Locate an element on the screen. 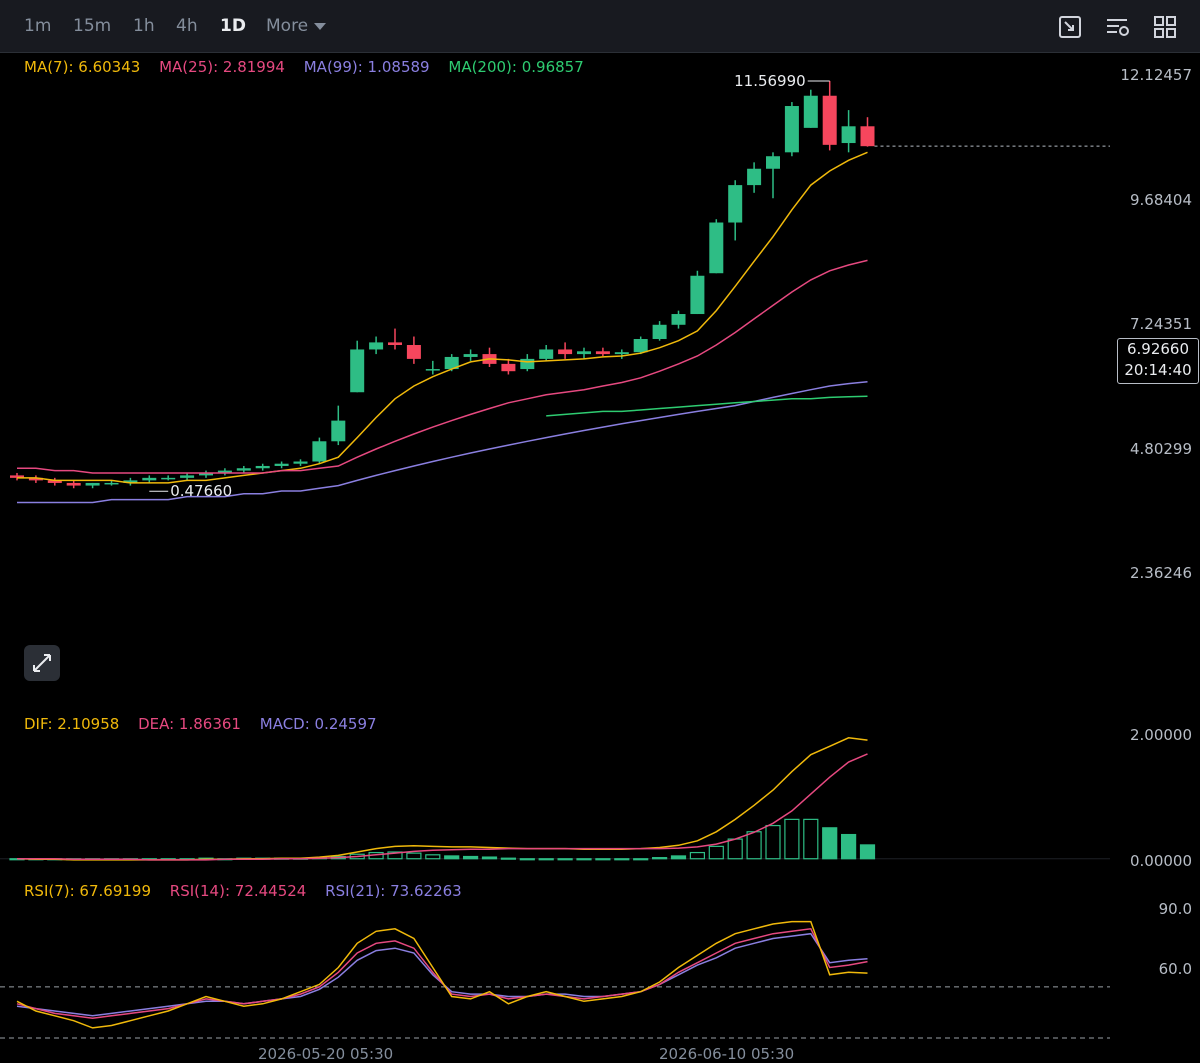 The width and height of the screenshot is (1200, 1063). rsi14-line is located at coordinates (442, 973).